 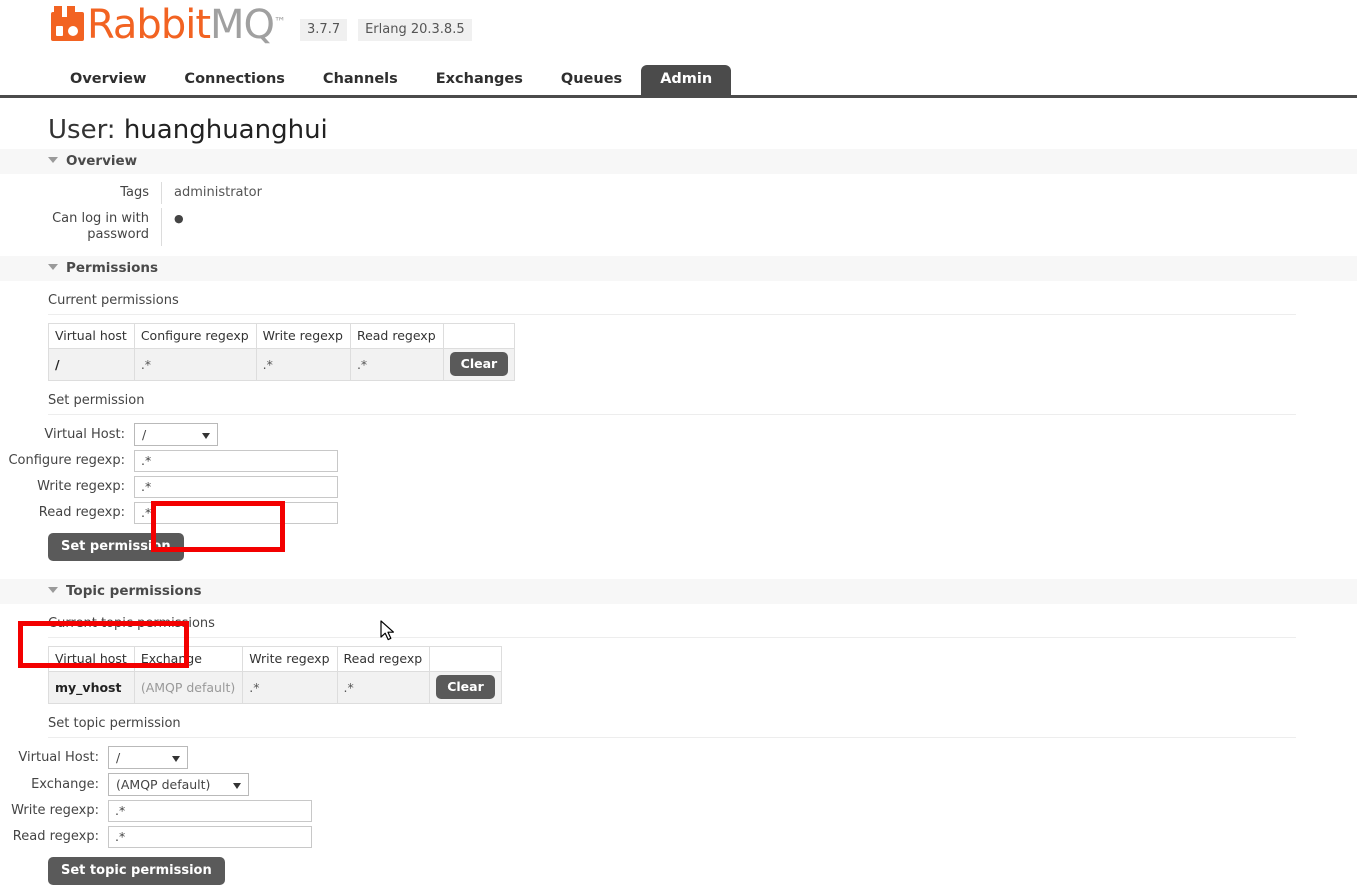 I want to click on virtual-host-select-value: /, so click(x=144, y=434).